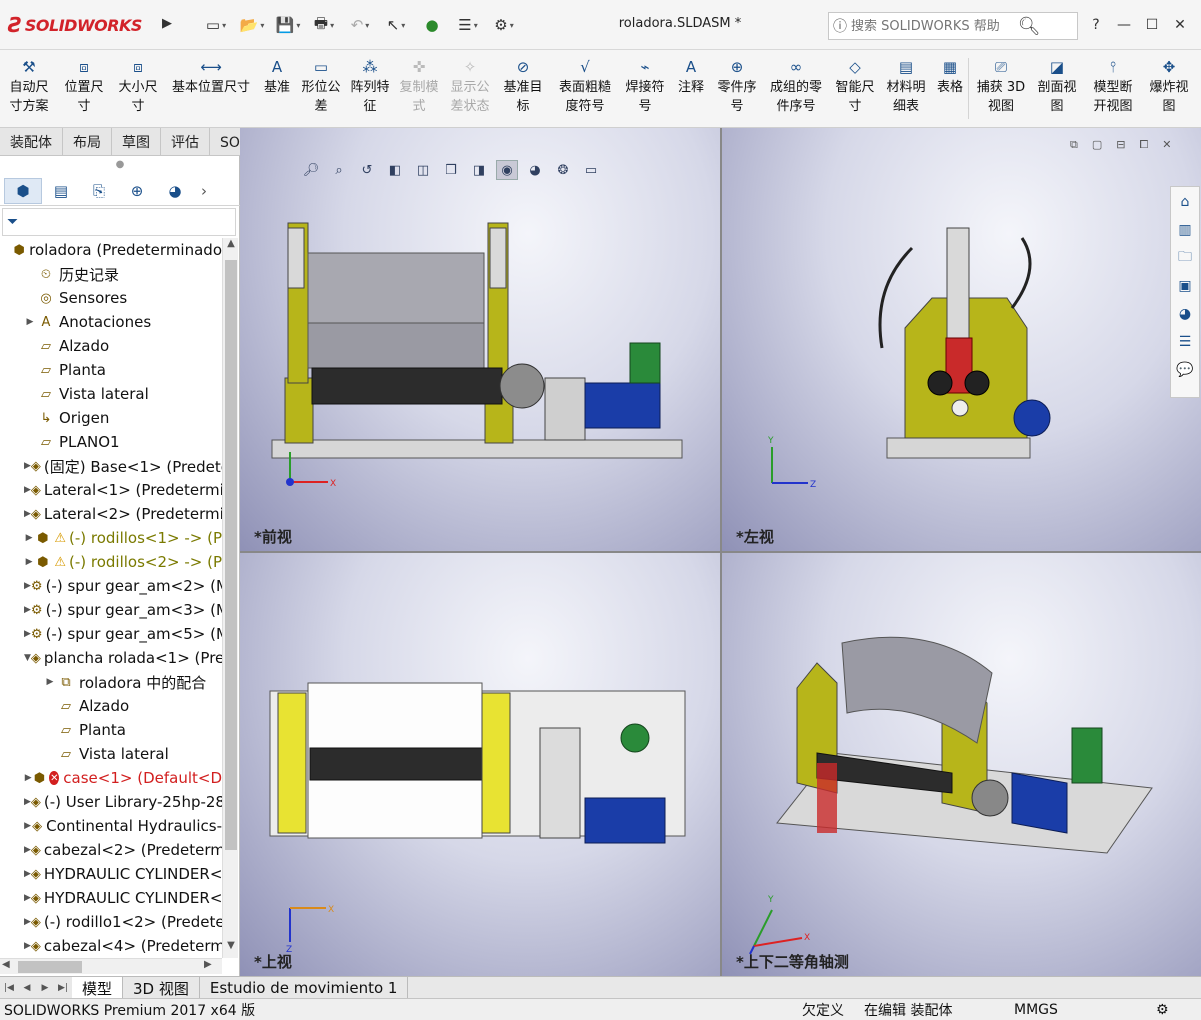 The image size is (1201, 1020). I want to click on apply-scene-icon: ❂, so click(563, 170).